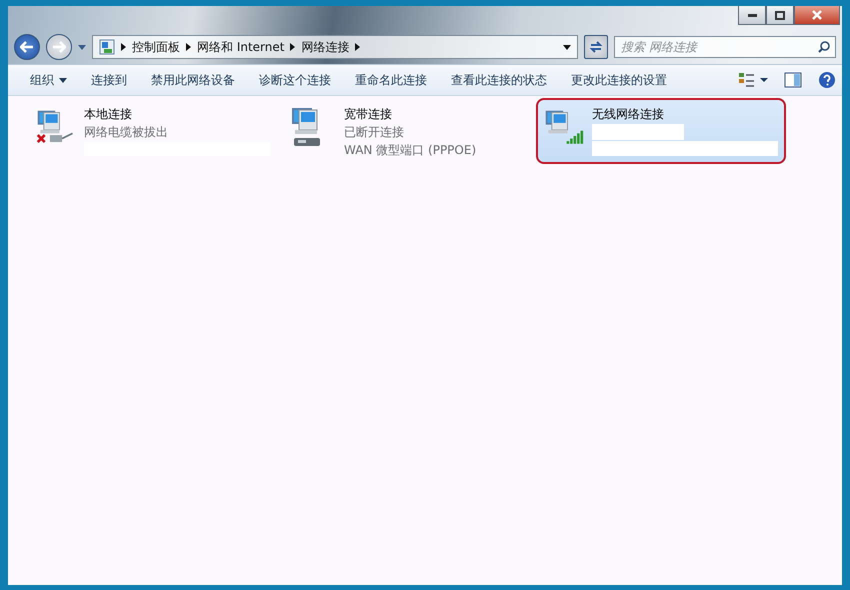 The height and width of the screenshot is (590, 850). I want to click on back-button, so click(27, 47).